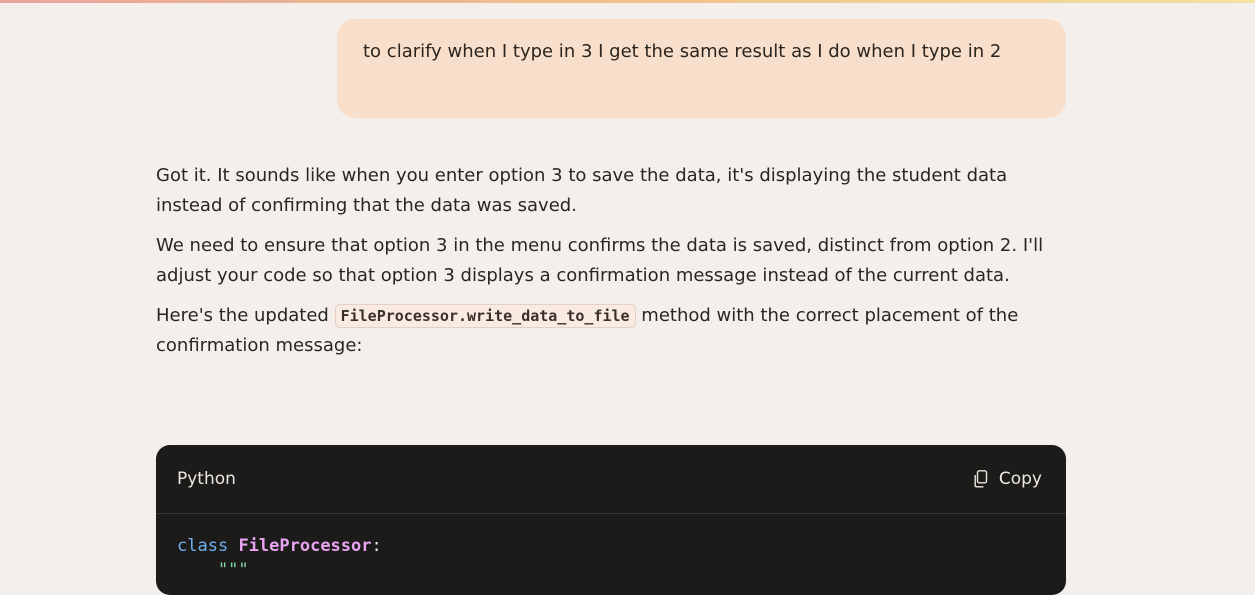 The image size is (1255, 595). Describe the element at coordinates (245, 315) in the screenshot. I see `paragraph-text: Here's the updated` at that location.